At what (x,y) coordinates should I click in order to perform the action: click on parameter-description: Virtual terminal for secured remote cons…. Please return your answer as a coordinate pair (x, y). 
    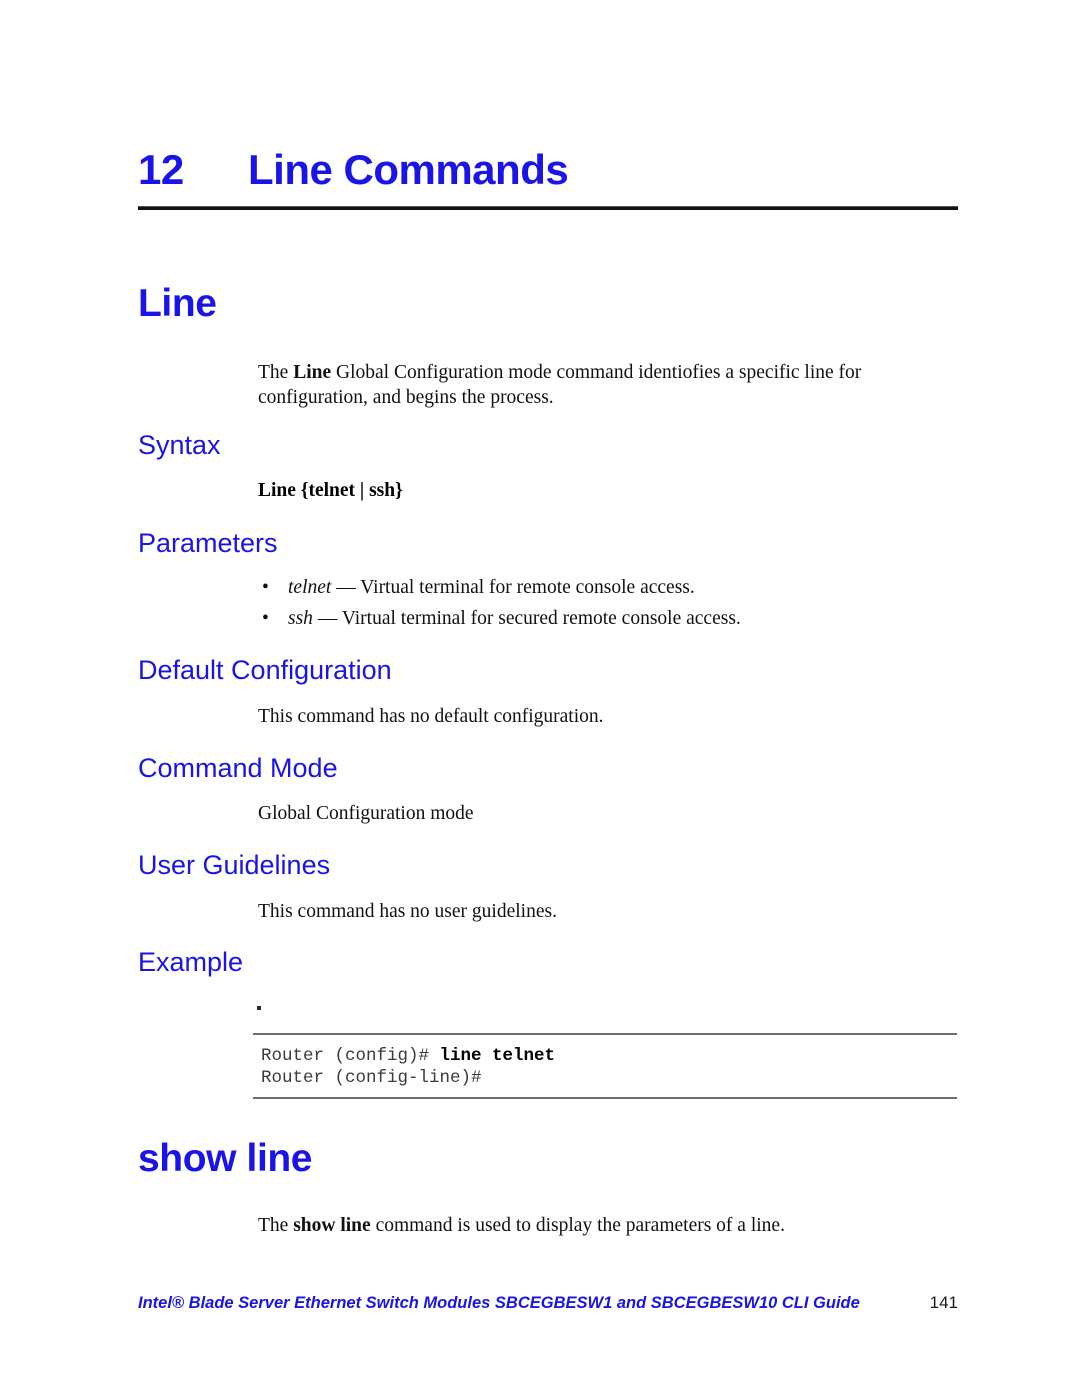
    Looking at the image, I should click on (541, 618).